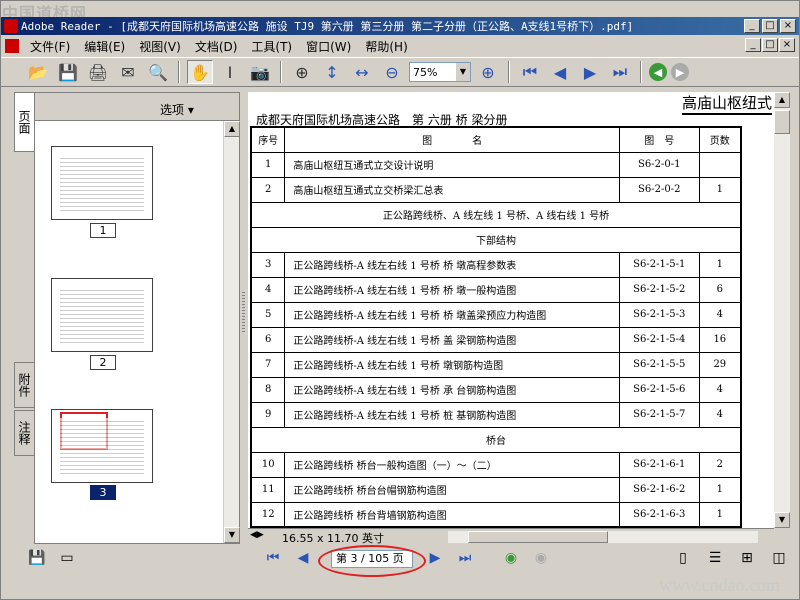 The image size is (800, 600). I want to click on options-menu: 选项 ▾, so click(177, 109).